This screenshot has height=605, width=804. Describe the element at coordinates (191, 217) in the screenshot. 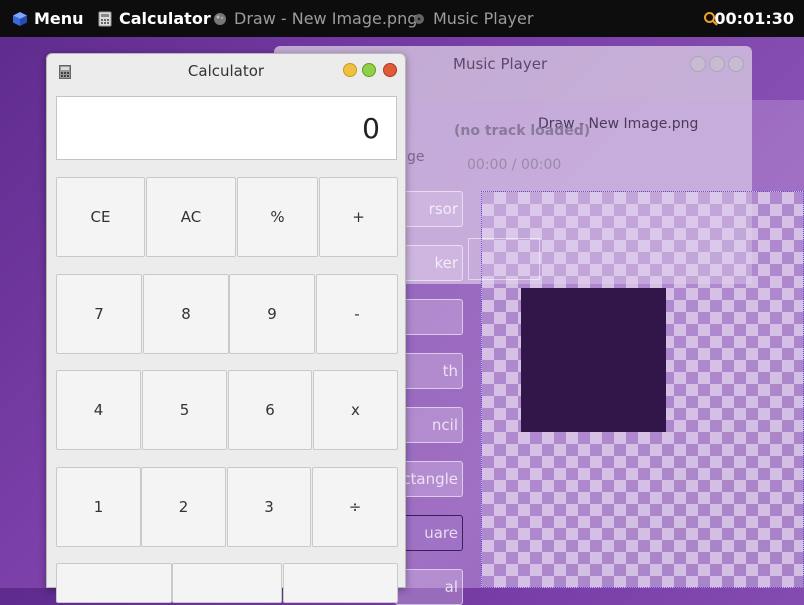

I see `key-ac: AC` at that location.